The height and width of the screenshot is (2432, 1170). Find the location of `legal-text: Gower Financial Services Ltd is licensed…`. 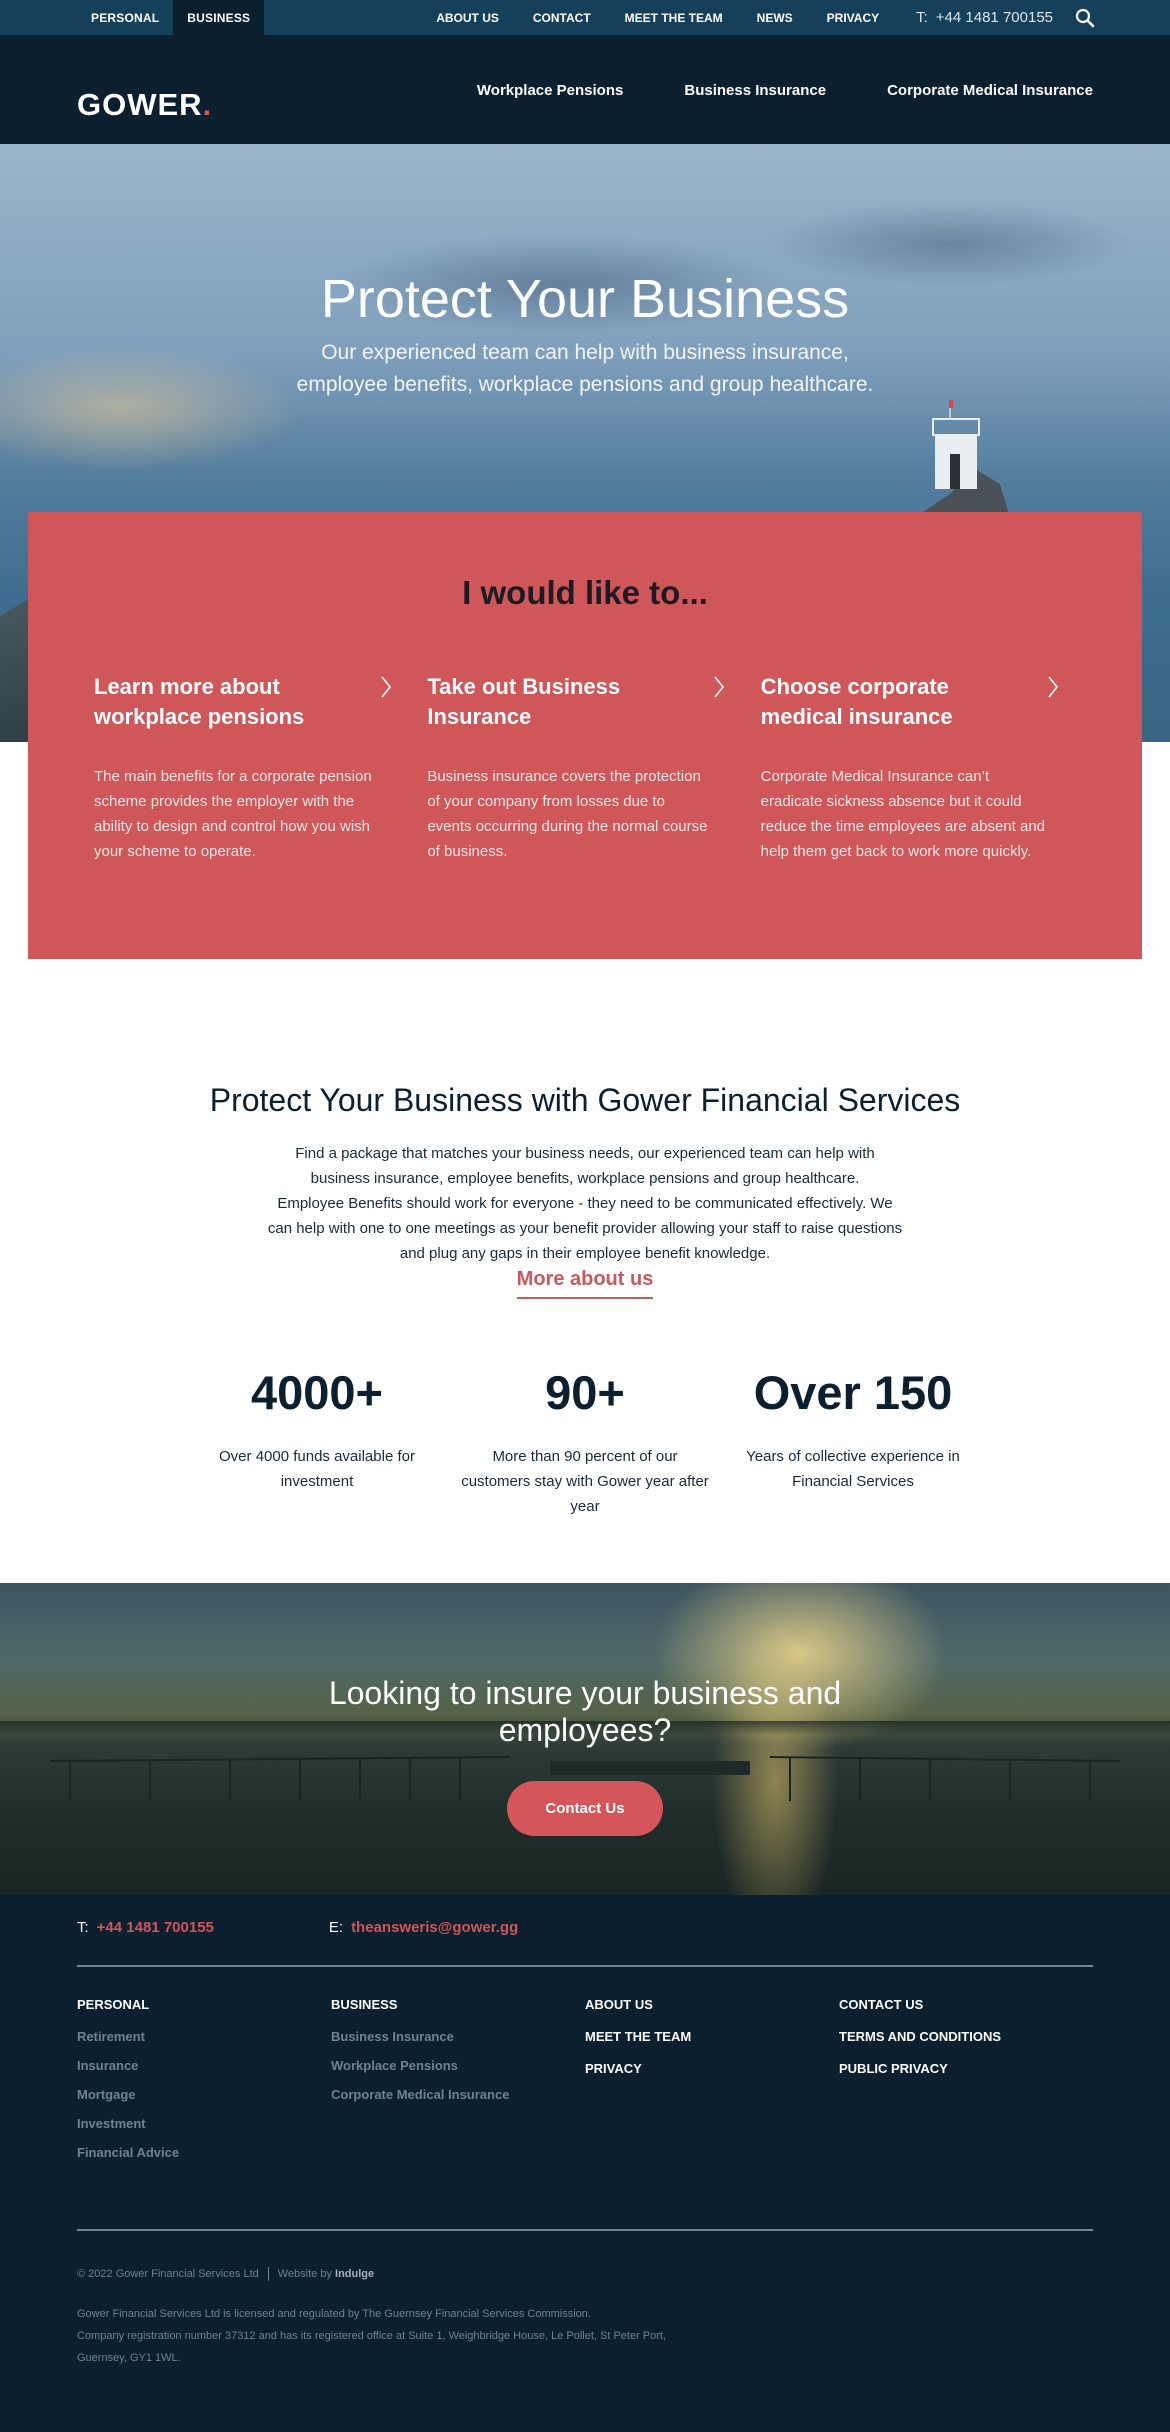

legal-text: Gower Financial Services Ltd is licensed… is located at coordinates (371, 2336).